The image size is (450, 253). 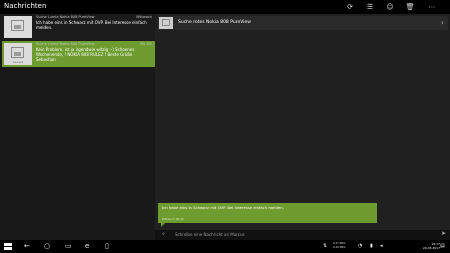 What do you see at coordinates (144, 17) in the screenshot?
I see `conversation-time: Mittwoch` at bounding box center [144, 17].